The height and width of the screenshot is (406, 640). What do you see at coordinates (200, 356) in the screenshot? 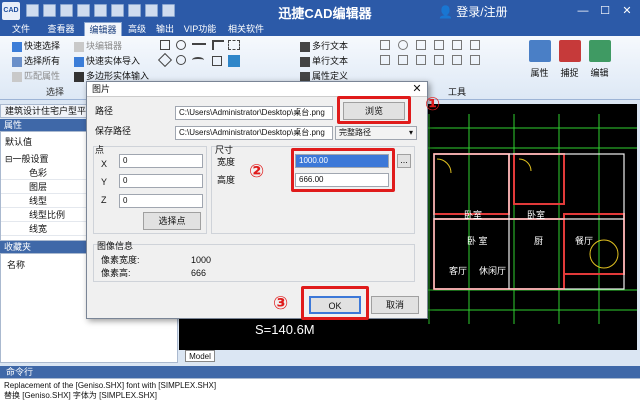
I see `model-tab: Model` at bounding box center [200, 356].